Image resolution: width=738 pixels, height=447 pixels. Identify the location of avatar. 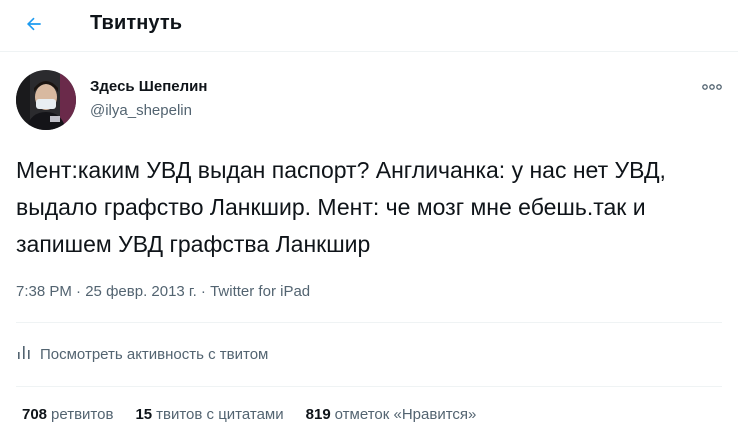
(46, 100).